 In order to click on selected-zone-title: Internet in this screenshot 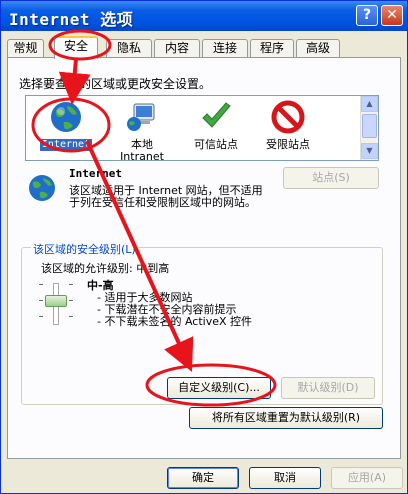, I will do `click(95, 173)`.